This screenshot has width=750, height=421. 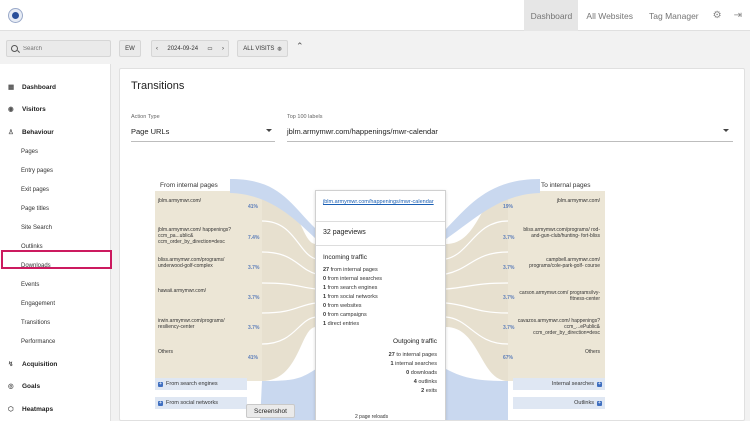 What do you see at coordinates (739, 15) in the screenshot?
I see `logout-icon: ⇥` at bounding box center [739, 15].